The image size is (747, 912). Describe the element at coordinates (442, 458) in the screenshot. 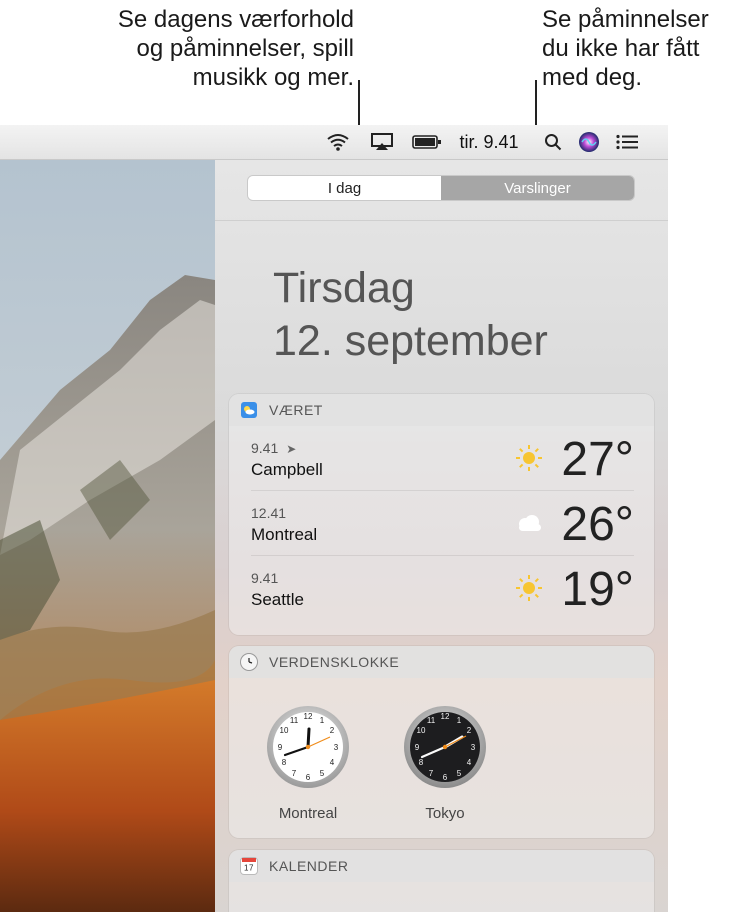

I see `weather-row: 9.41 ➤ Campbell 27°` at that location.